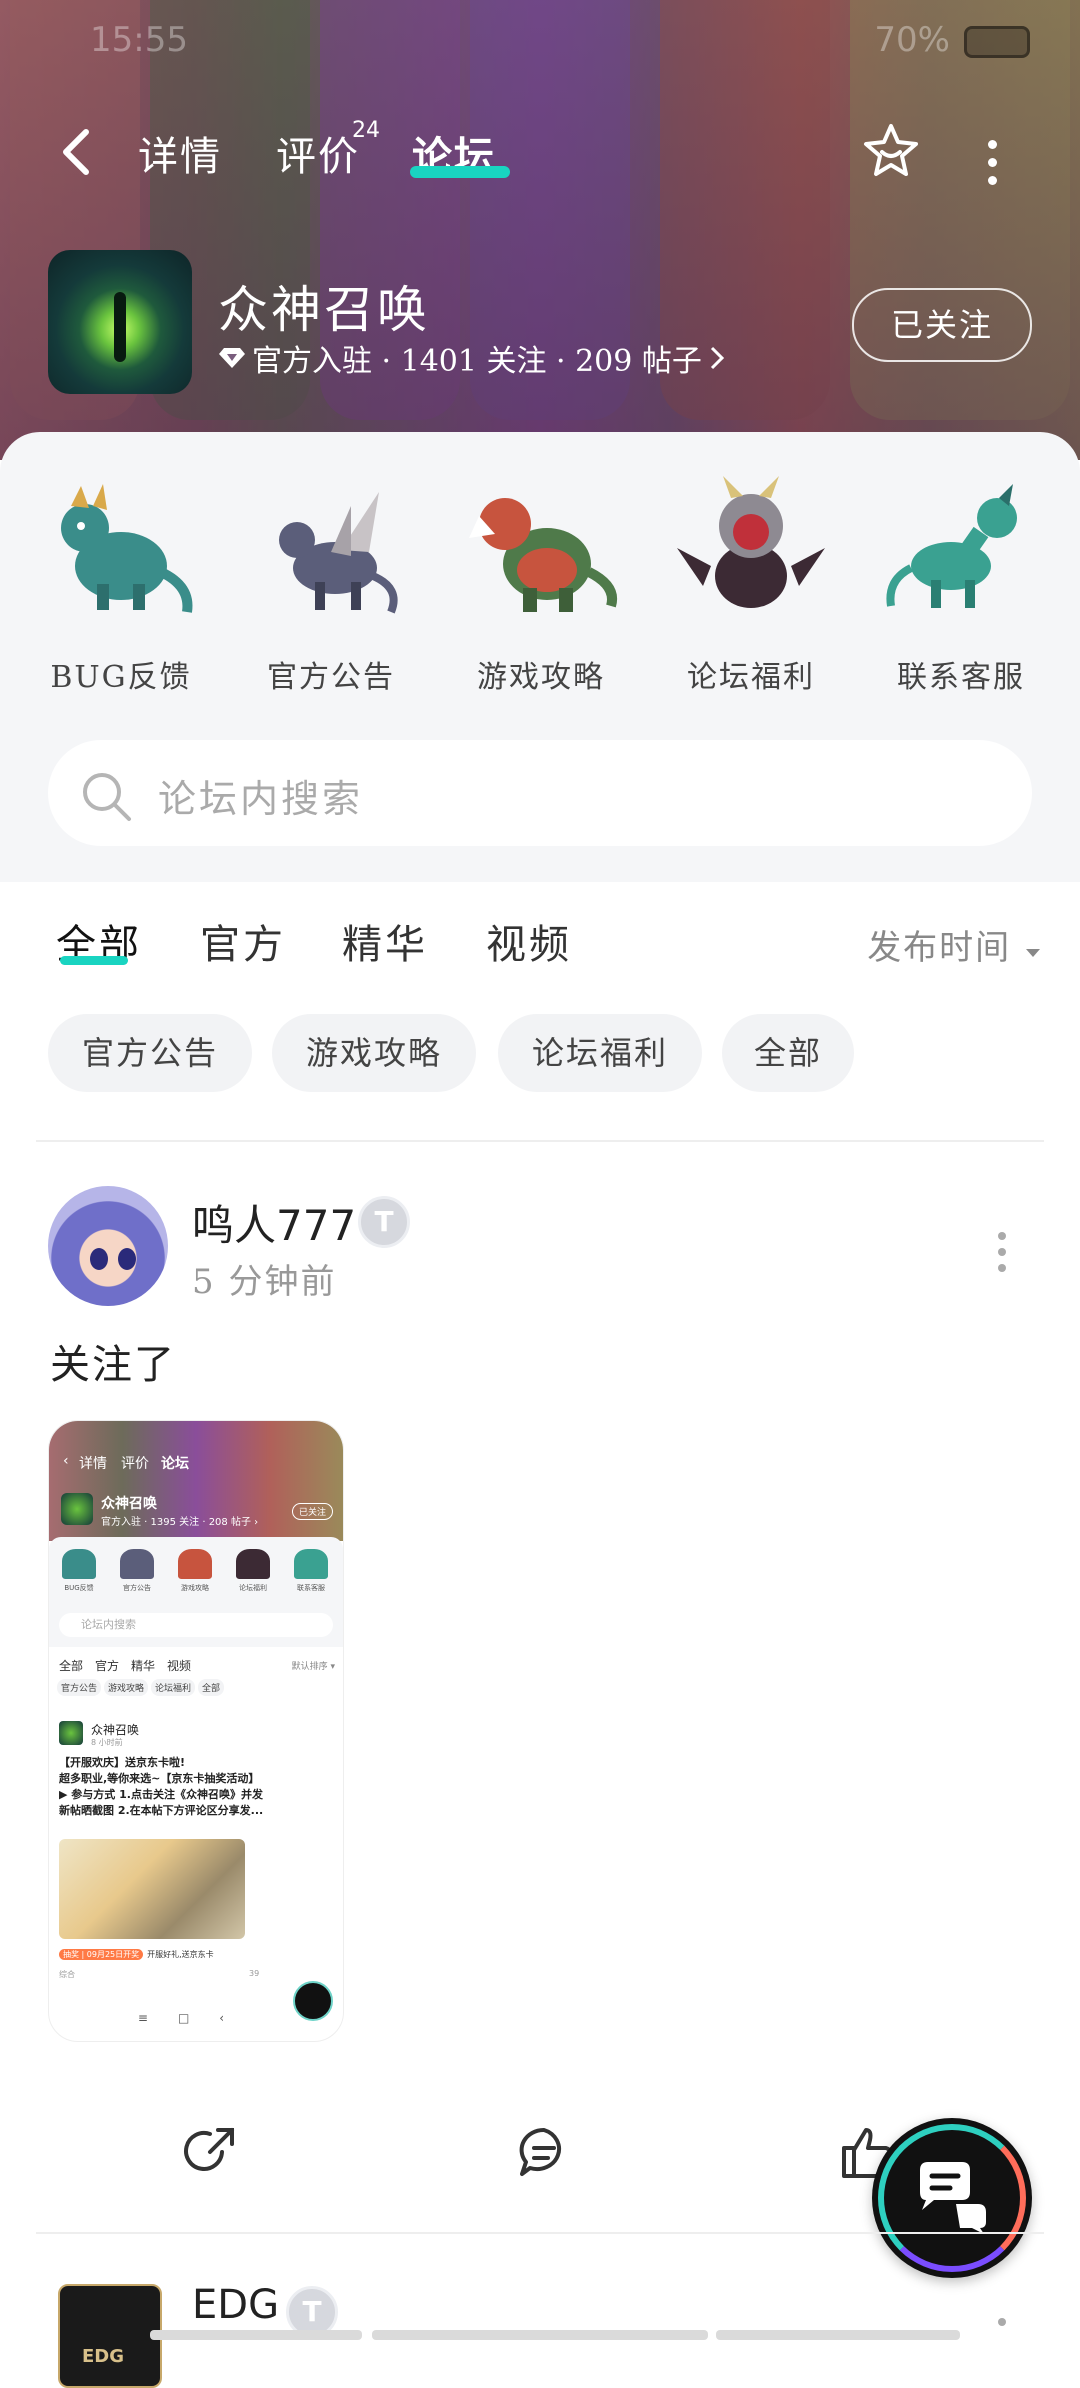  I want to click on mini-search: 论坛内搜索, so click(196, 1625).